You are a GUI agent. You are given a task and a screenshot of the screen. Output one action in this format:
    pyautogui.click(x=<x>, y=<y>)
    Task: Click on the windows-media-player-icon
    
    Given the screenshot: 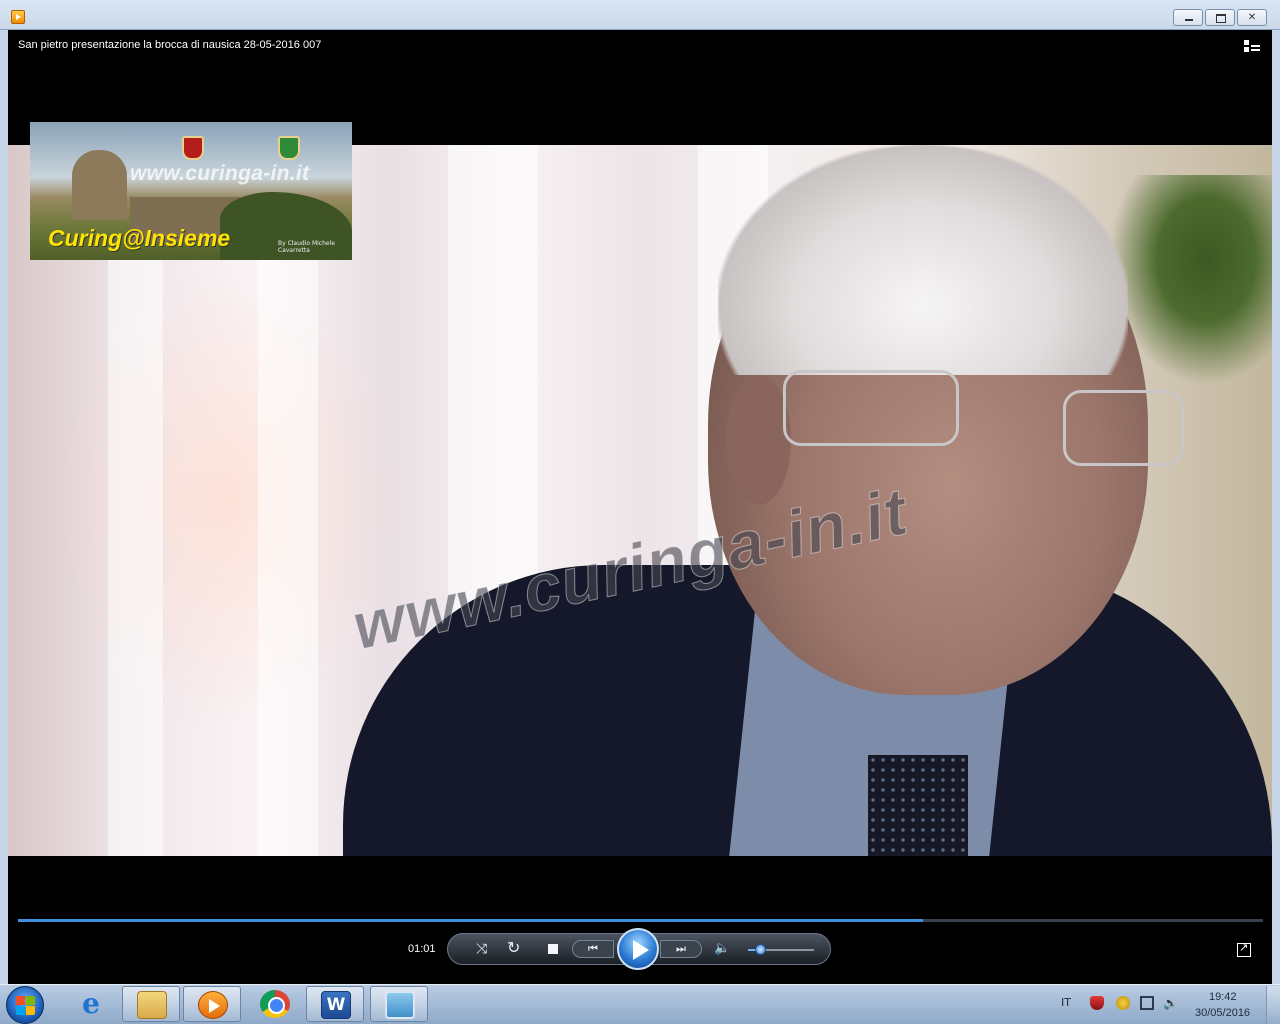 What is the action you would take?
    pyautogui.click(x=213, y=1005)
    